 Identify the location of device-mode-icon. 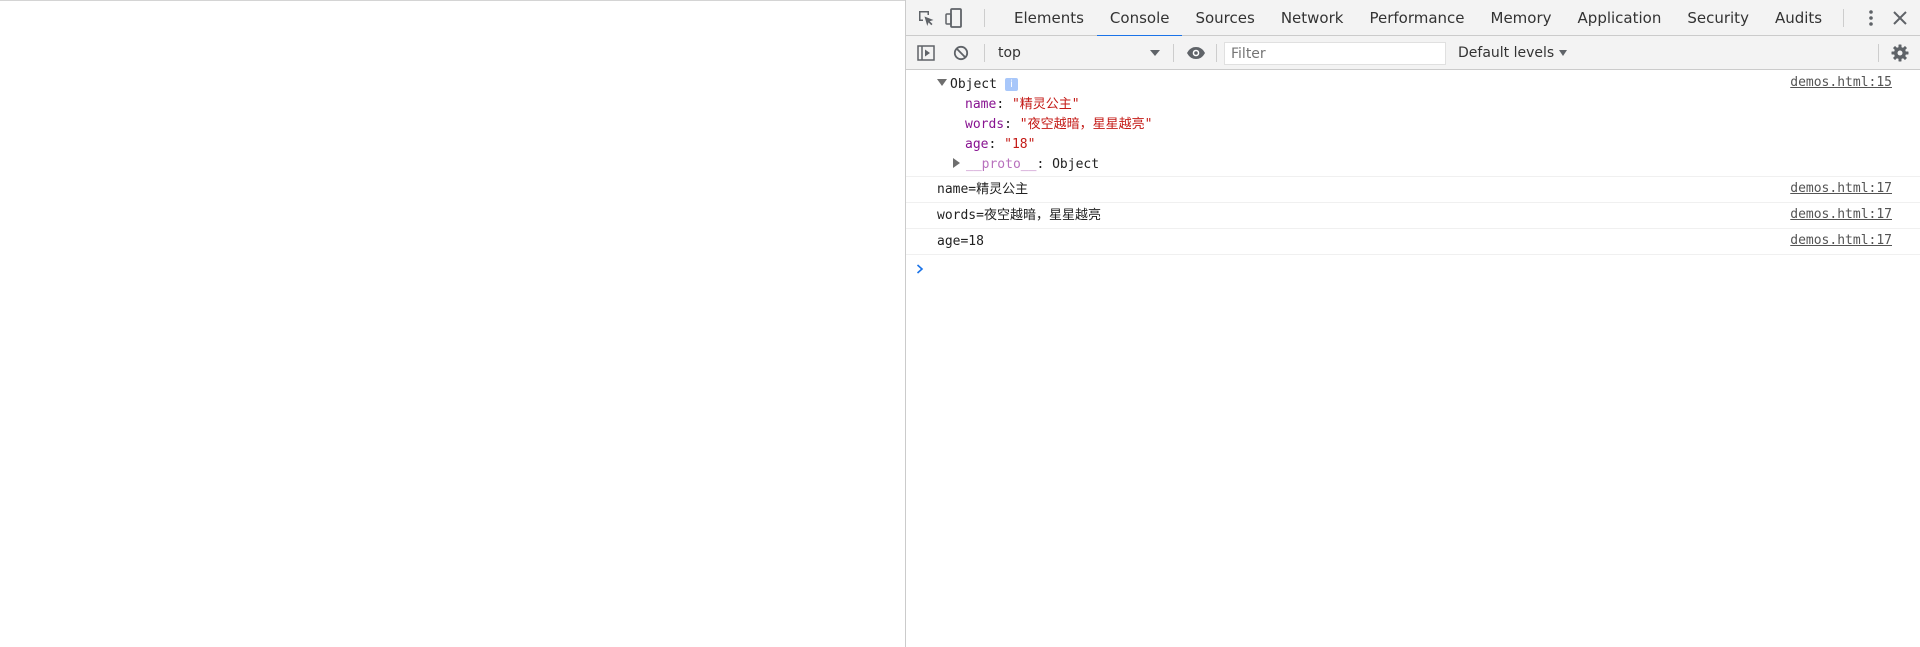
(953, 18).